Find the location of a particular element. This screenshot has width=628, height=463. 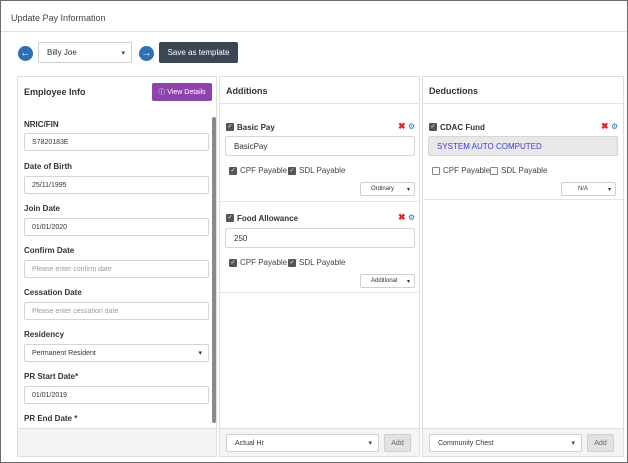

cdac-fund-value: SYSTEM AUTO COMPUTED is located at coordinates (489, 146).